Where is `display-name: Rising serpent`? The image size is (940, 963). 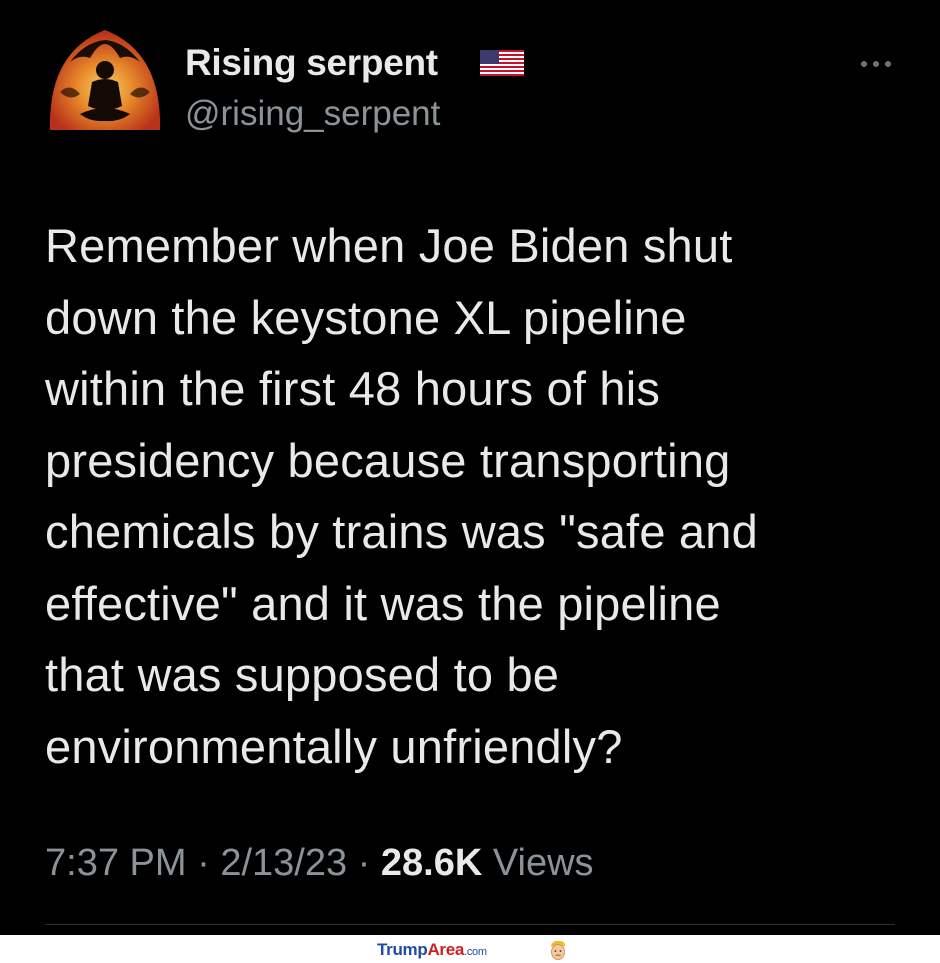 display-name: Rising serpent is located at coordinates (311, 63).